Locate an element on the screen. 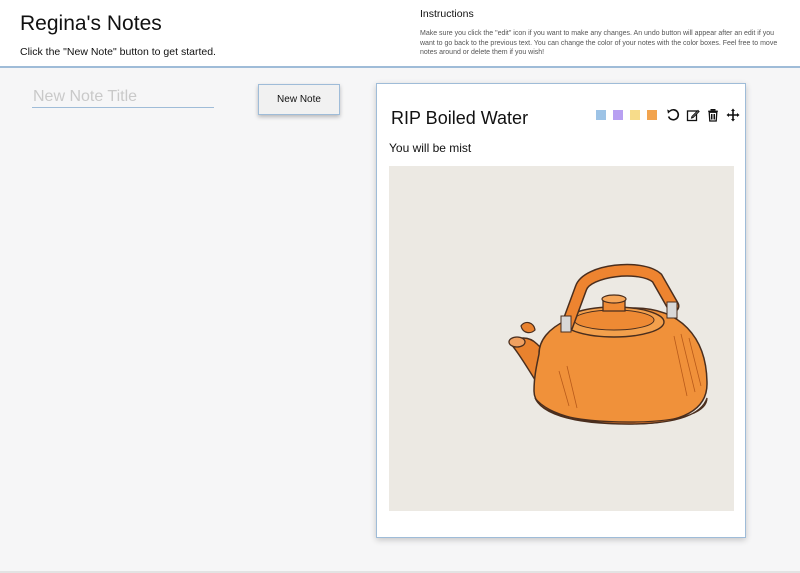  note-title: RIP Boiled Water is located at coordinates (460, 118).